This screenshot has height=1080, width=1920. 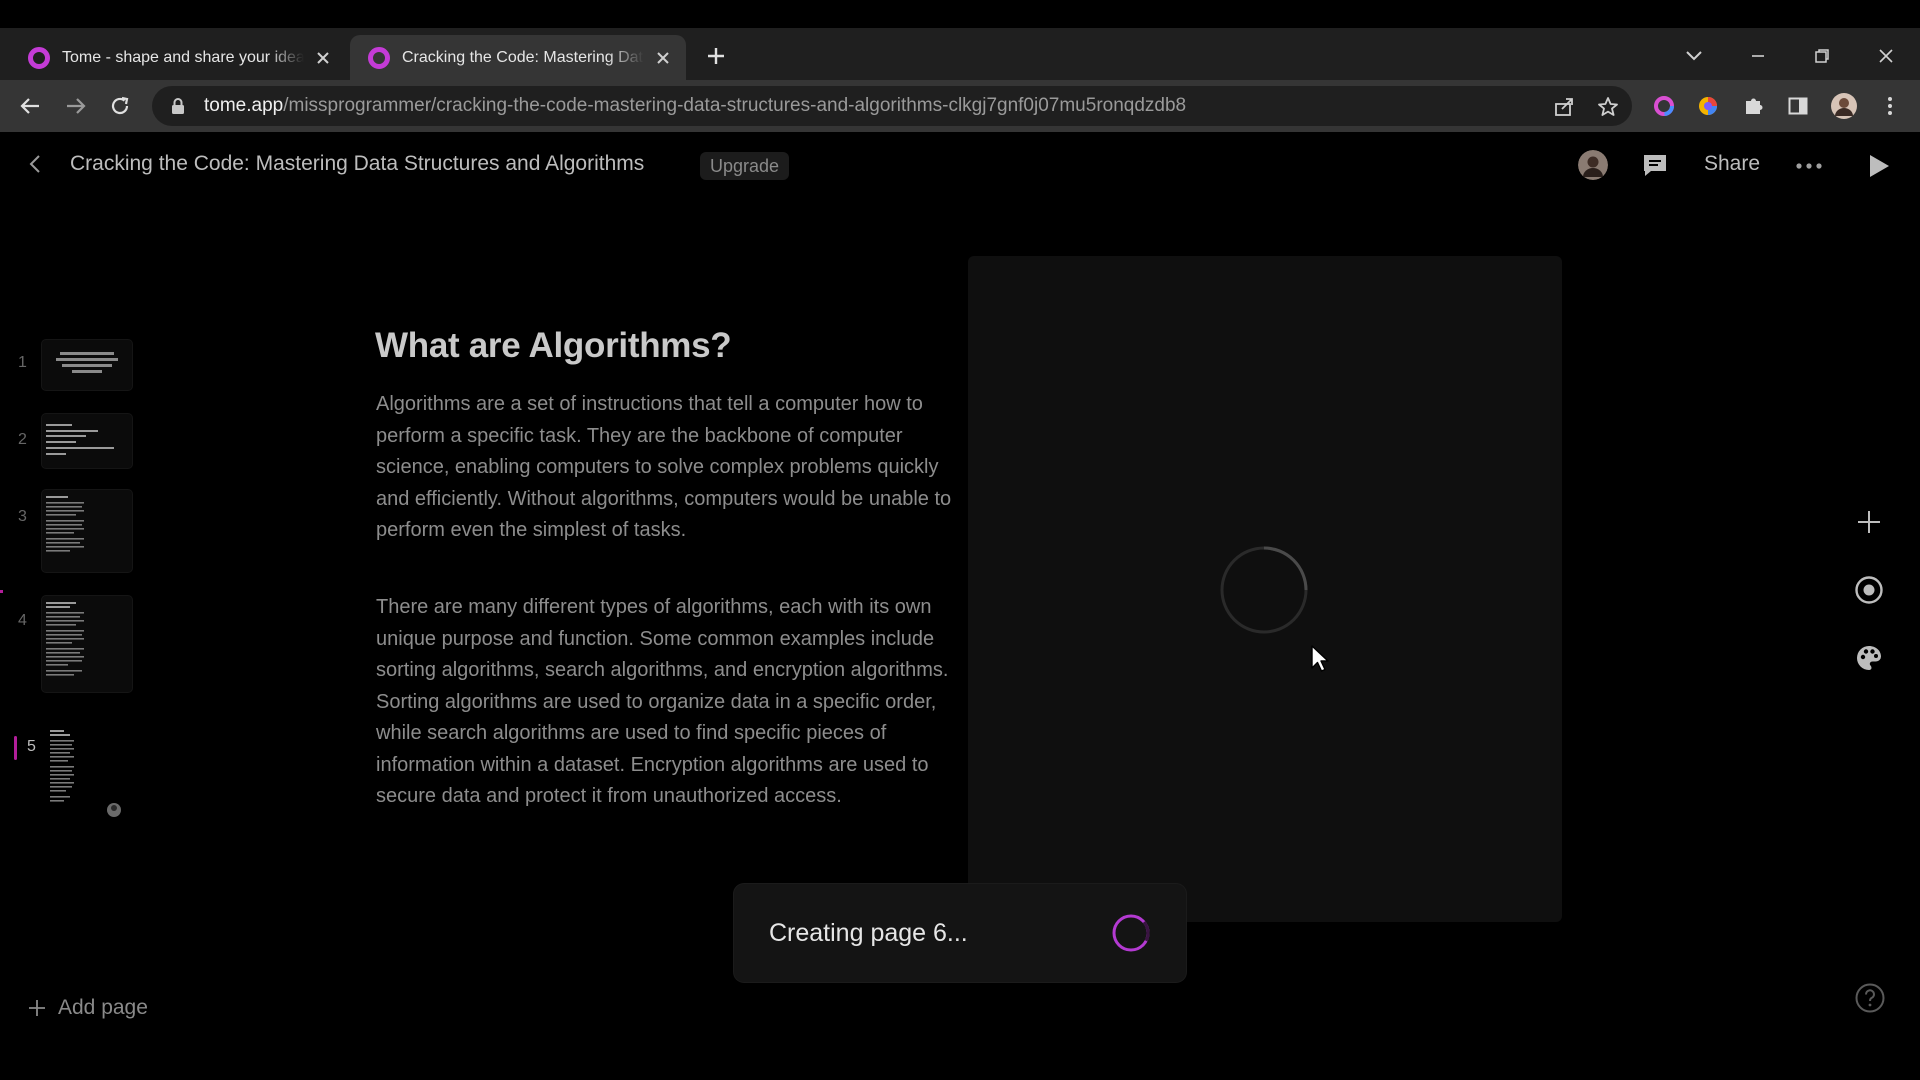 I want to click on new-tab-button, so click(x=716, y=56).